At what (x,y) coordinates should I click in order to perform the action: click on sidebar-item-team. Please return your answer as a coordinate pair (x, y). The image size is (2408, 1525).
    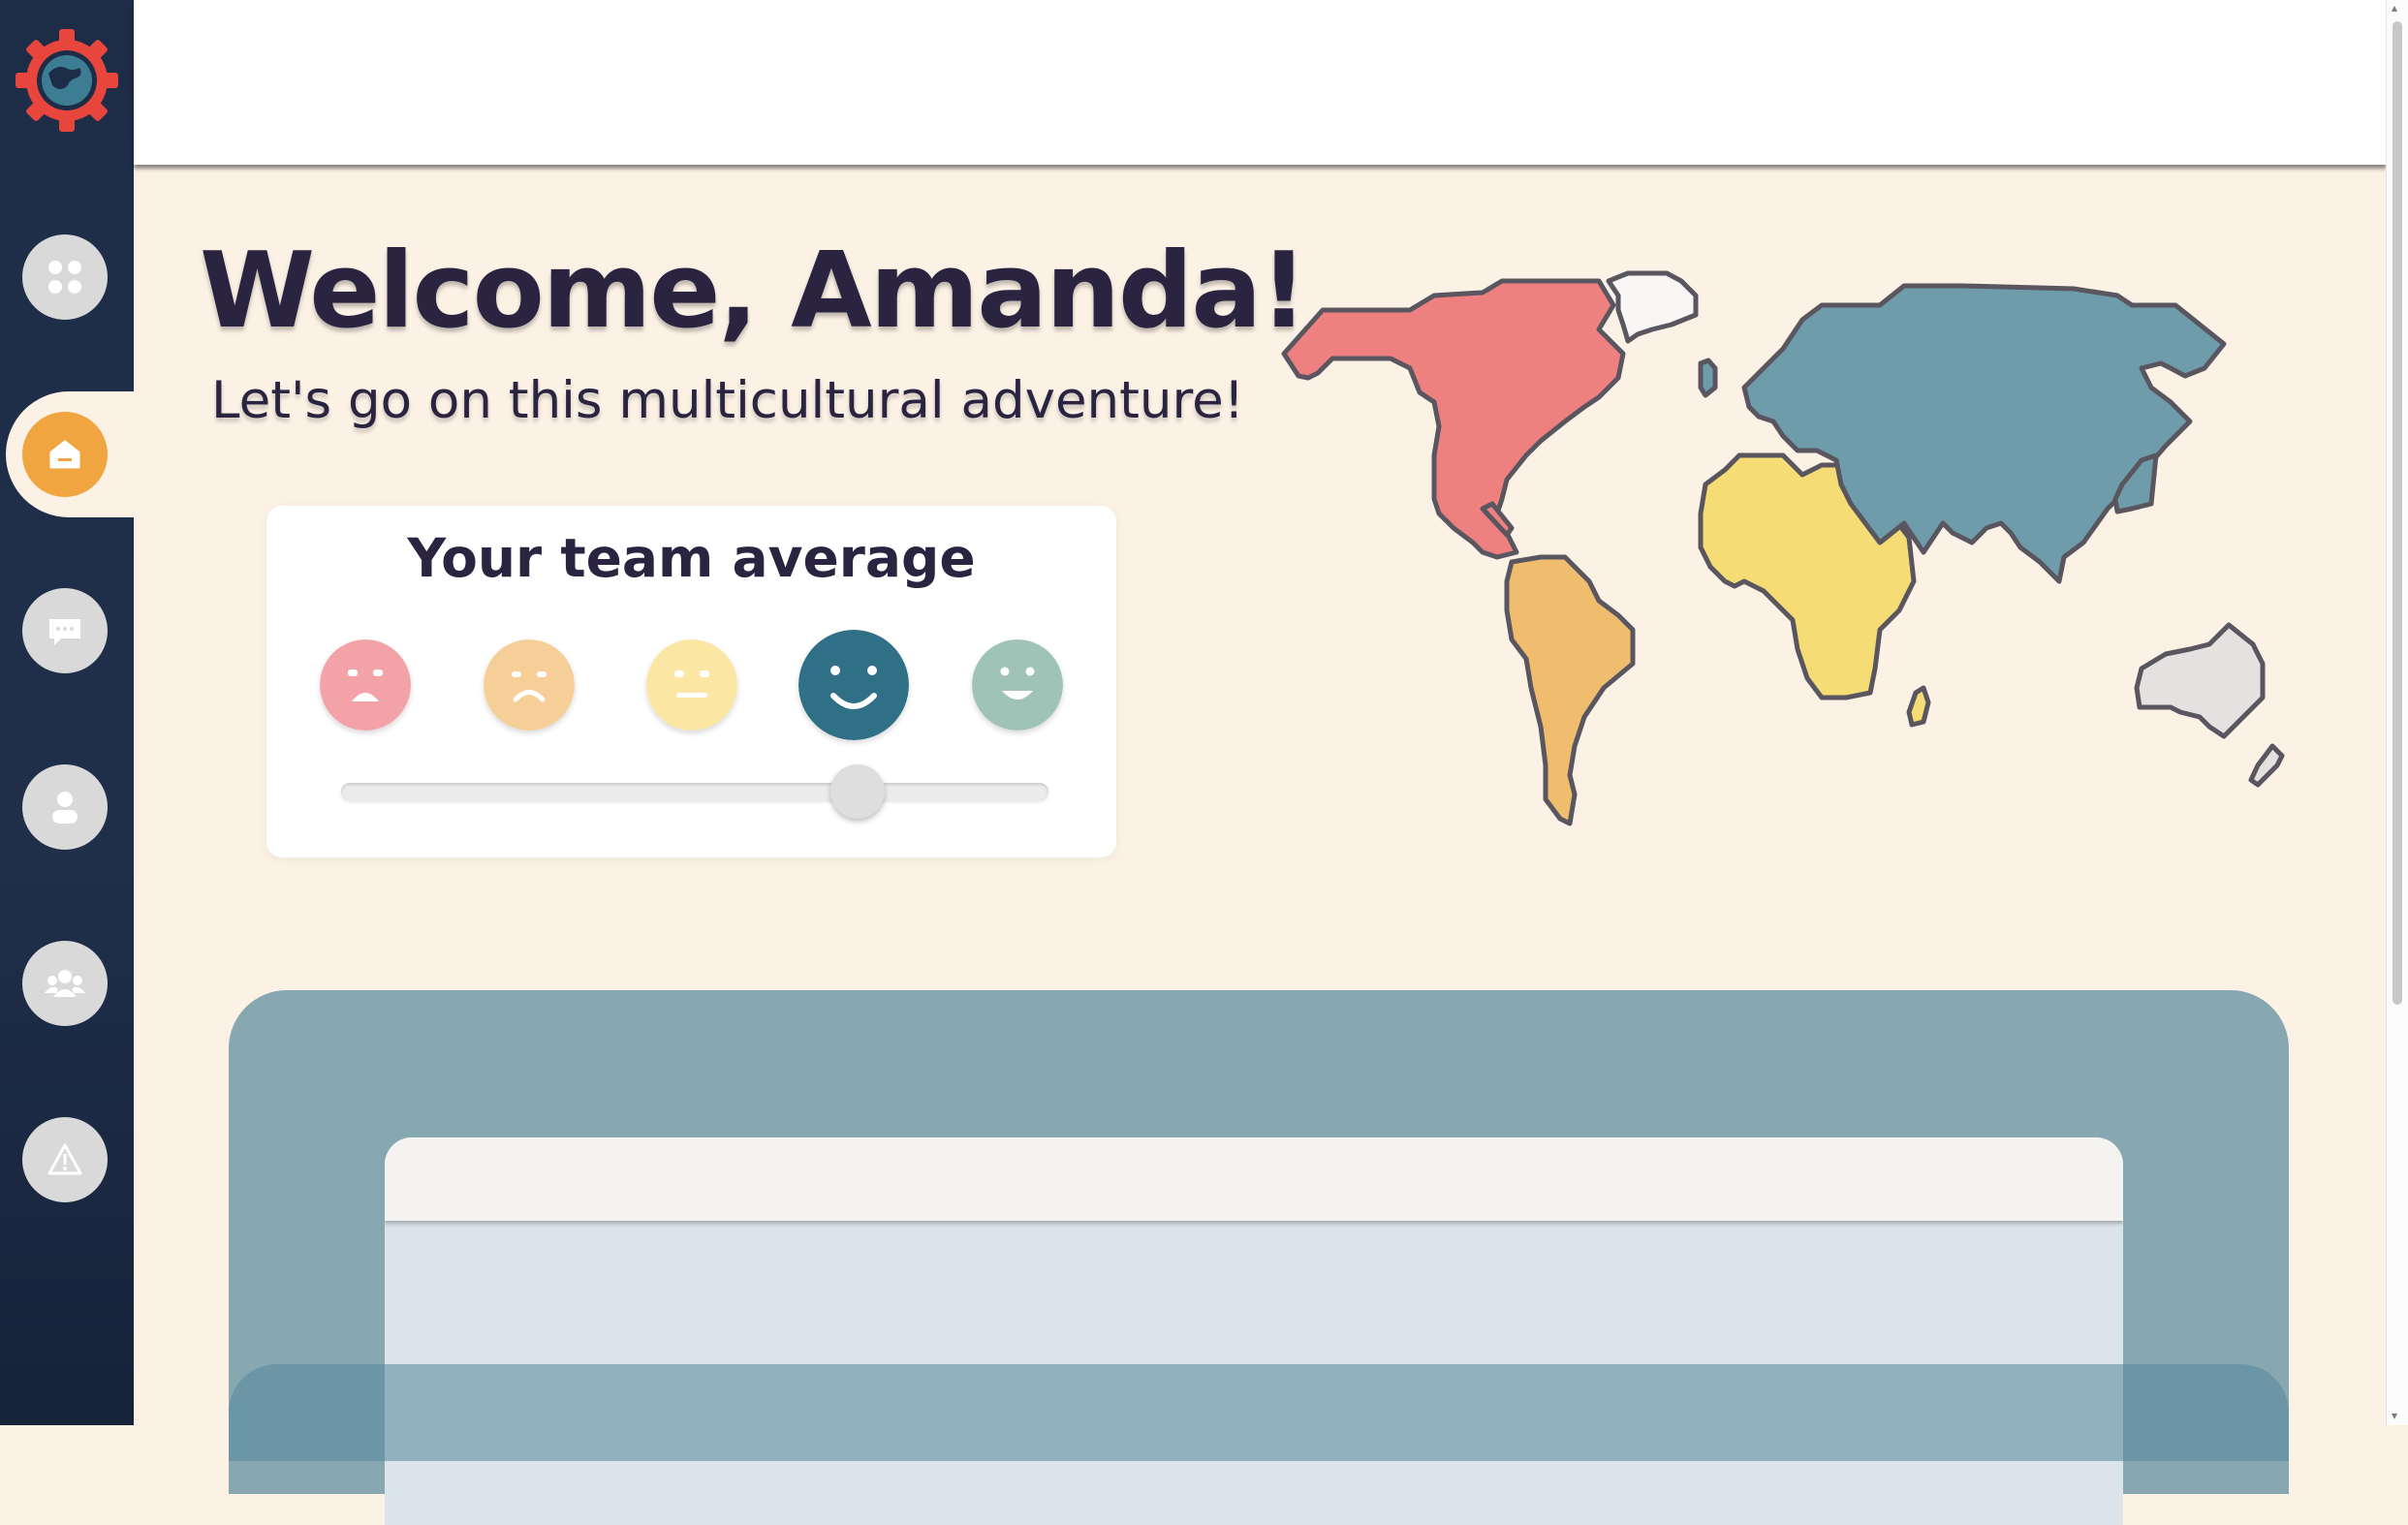
    Looking at the image, I should click on (65, 983).